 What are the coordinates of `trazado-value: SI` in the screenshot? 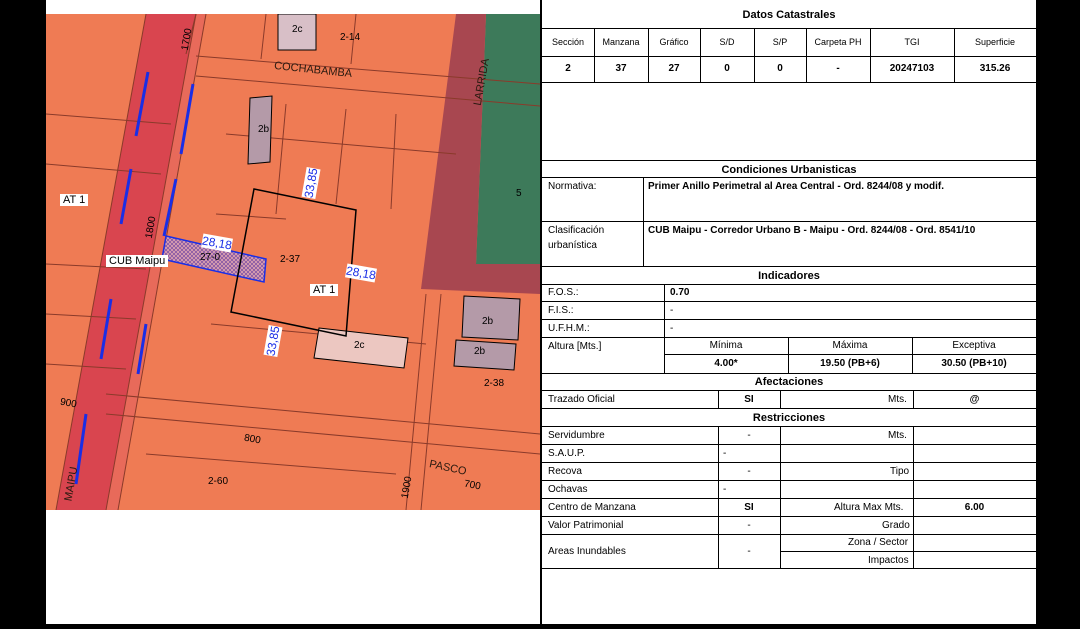 It's located at (749, 399).